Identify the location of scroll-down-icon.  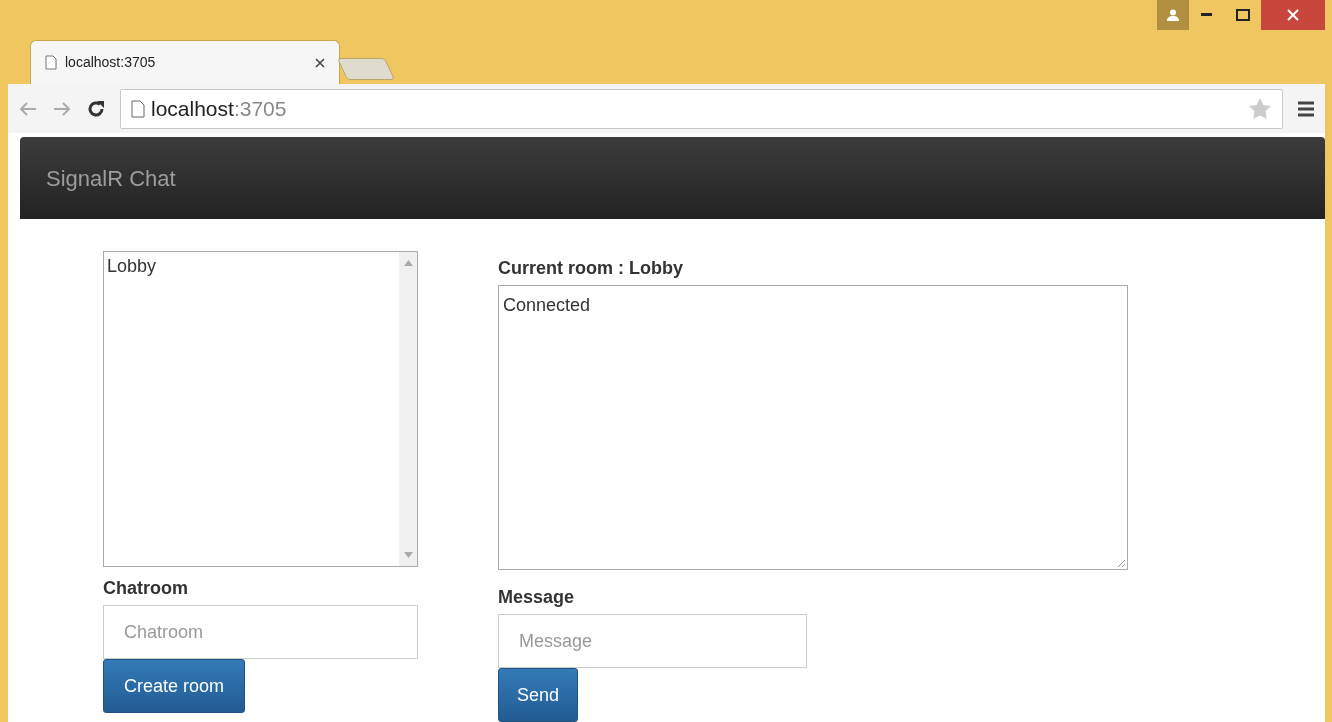
(408, 555).